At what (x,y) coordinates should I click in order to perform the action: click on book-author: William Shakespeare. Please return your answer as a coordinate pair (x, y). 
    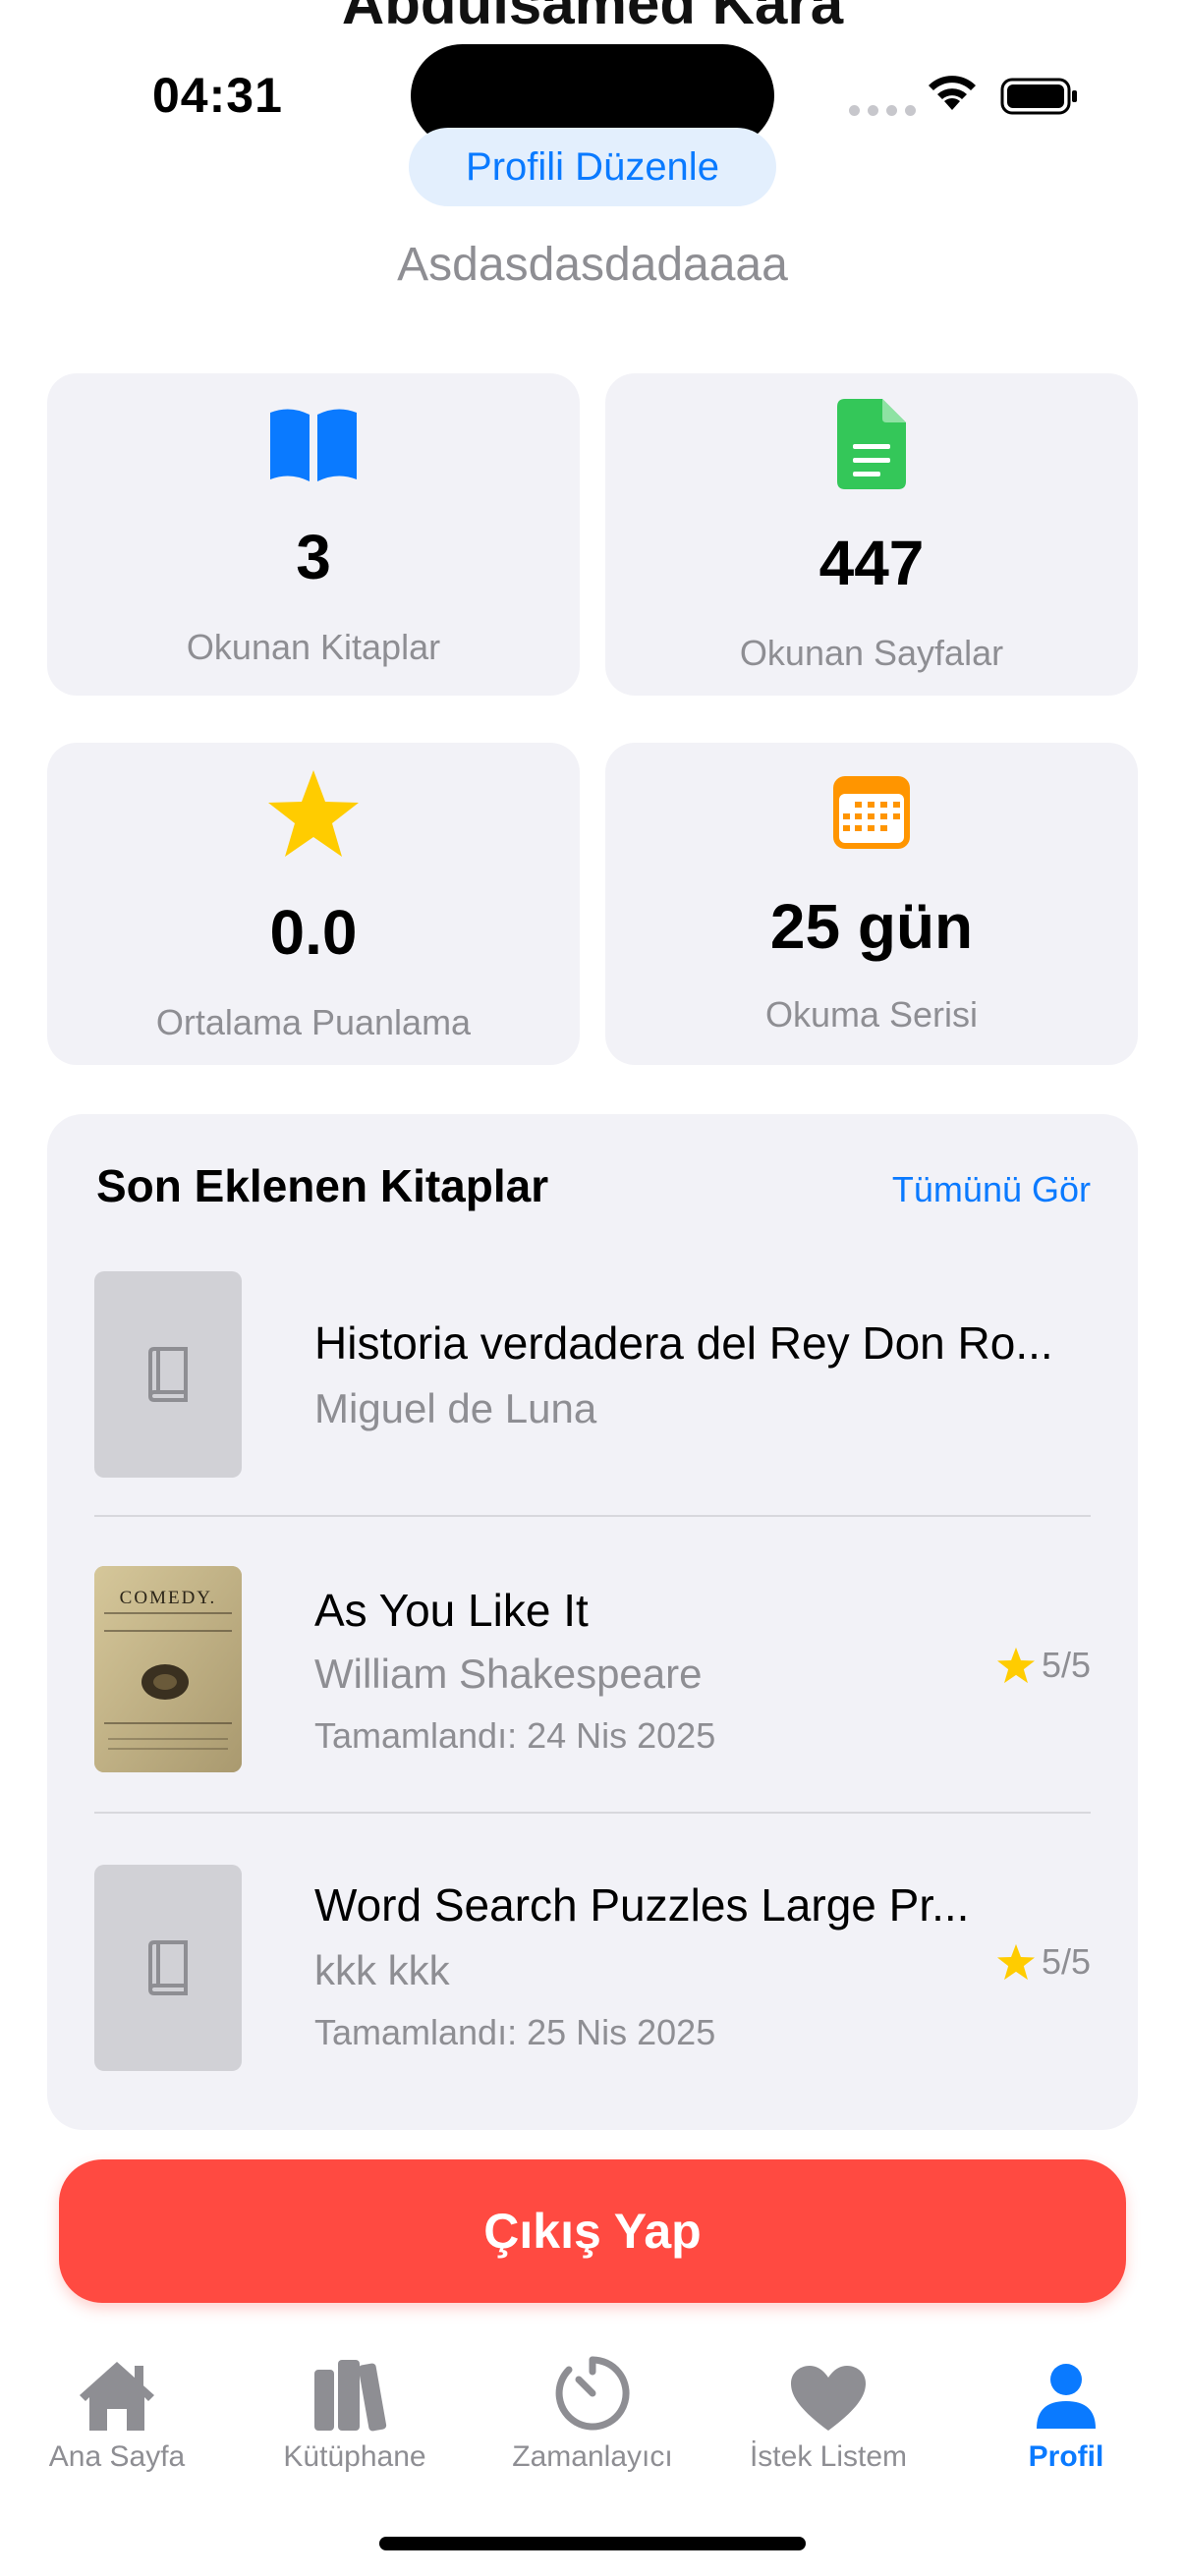
    Looking at the image, I should click on (509, 1674).